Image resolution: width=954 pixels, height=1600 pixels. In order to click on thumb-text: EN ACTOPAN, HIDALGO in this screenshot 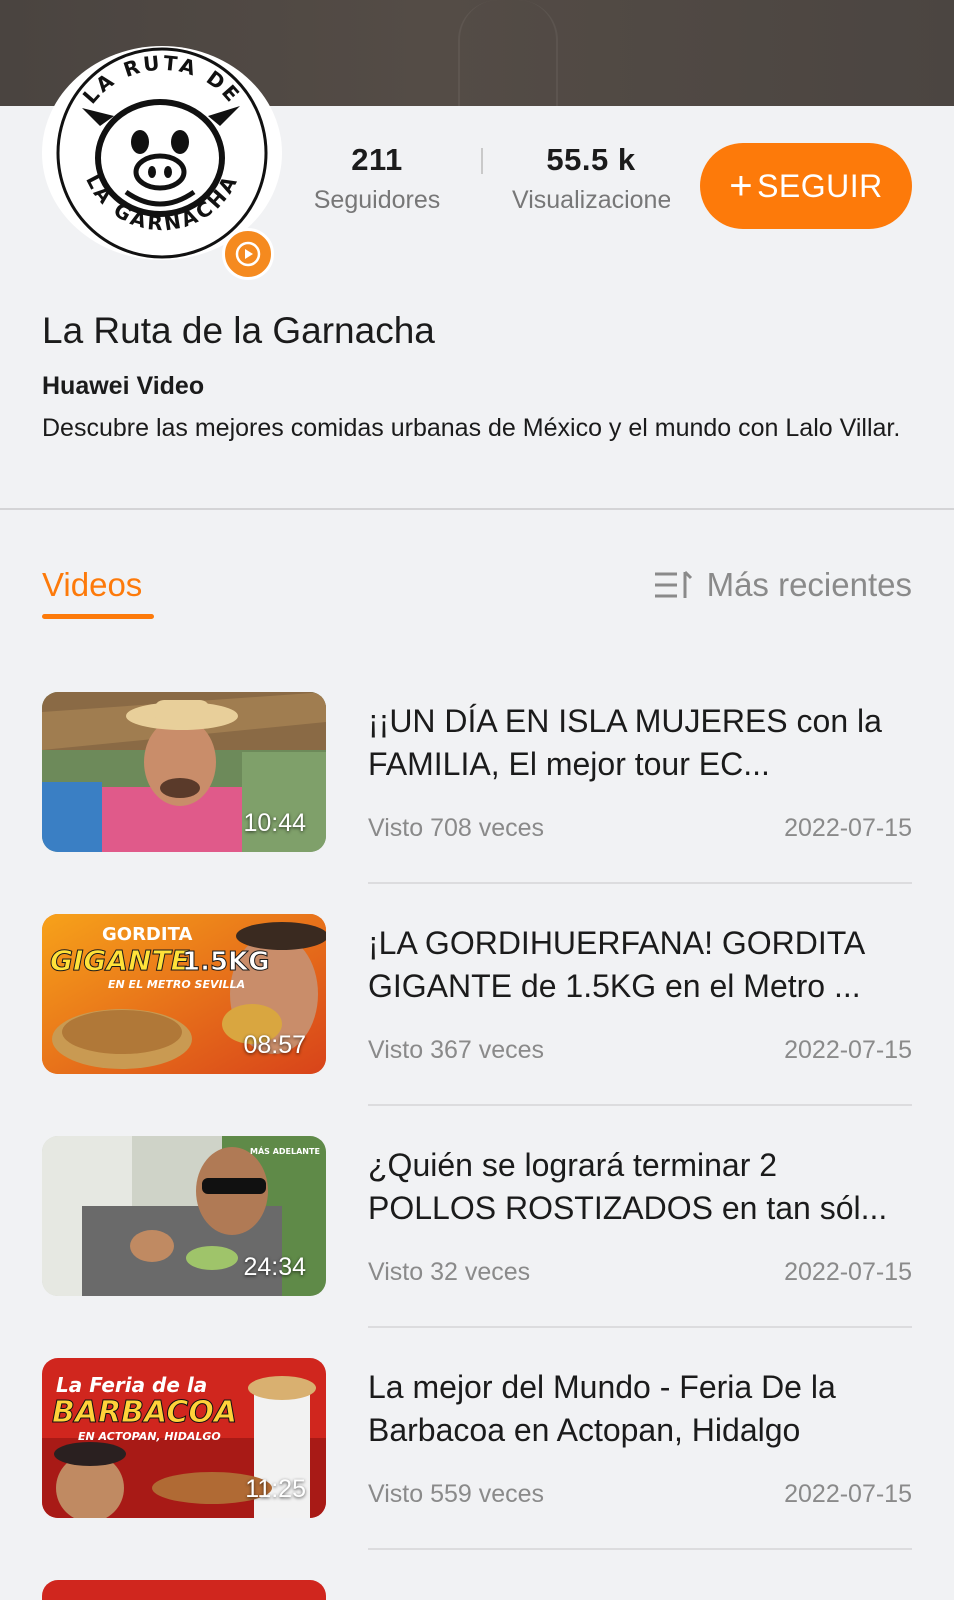, I will do `click(149, 1436)`.